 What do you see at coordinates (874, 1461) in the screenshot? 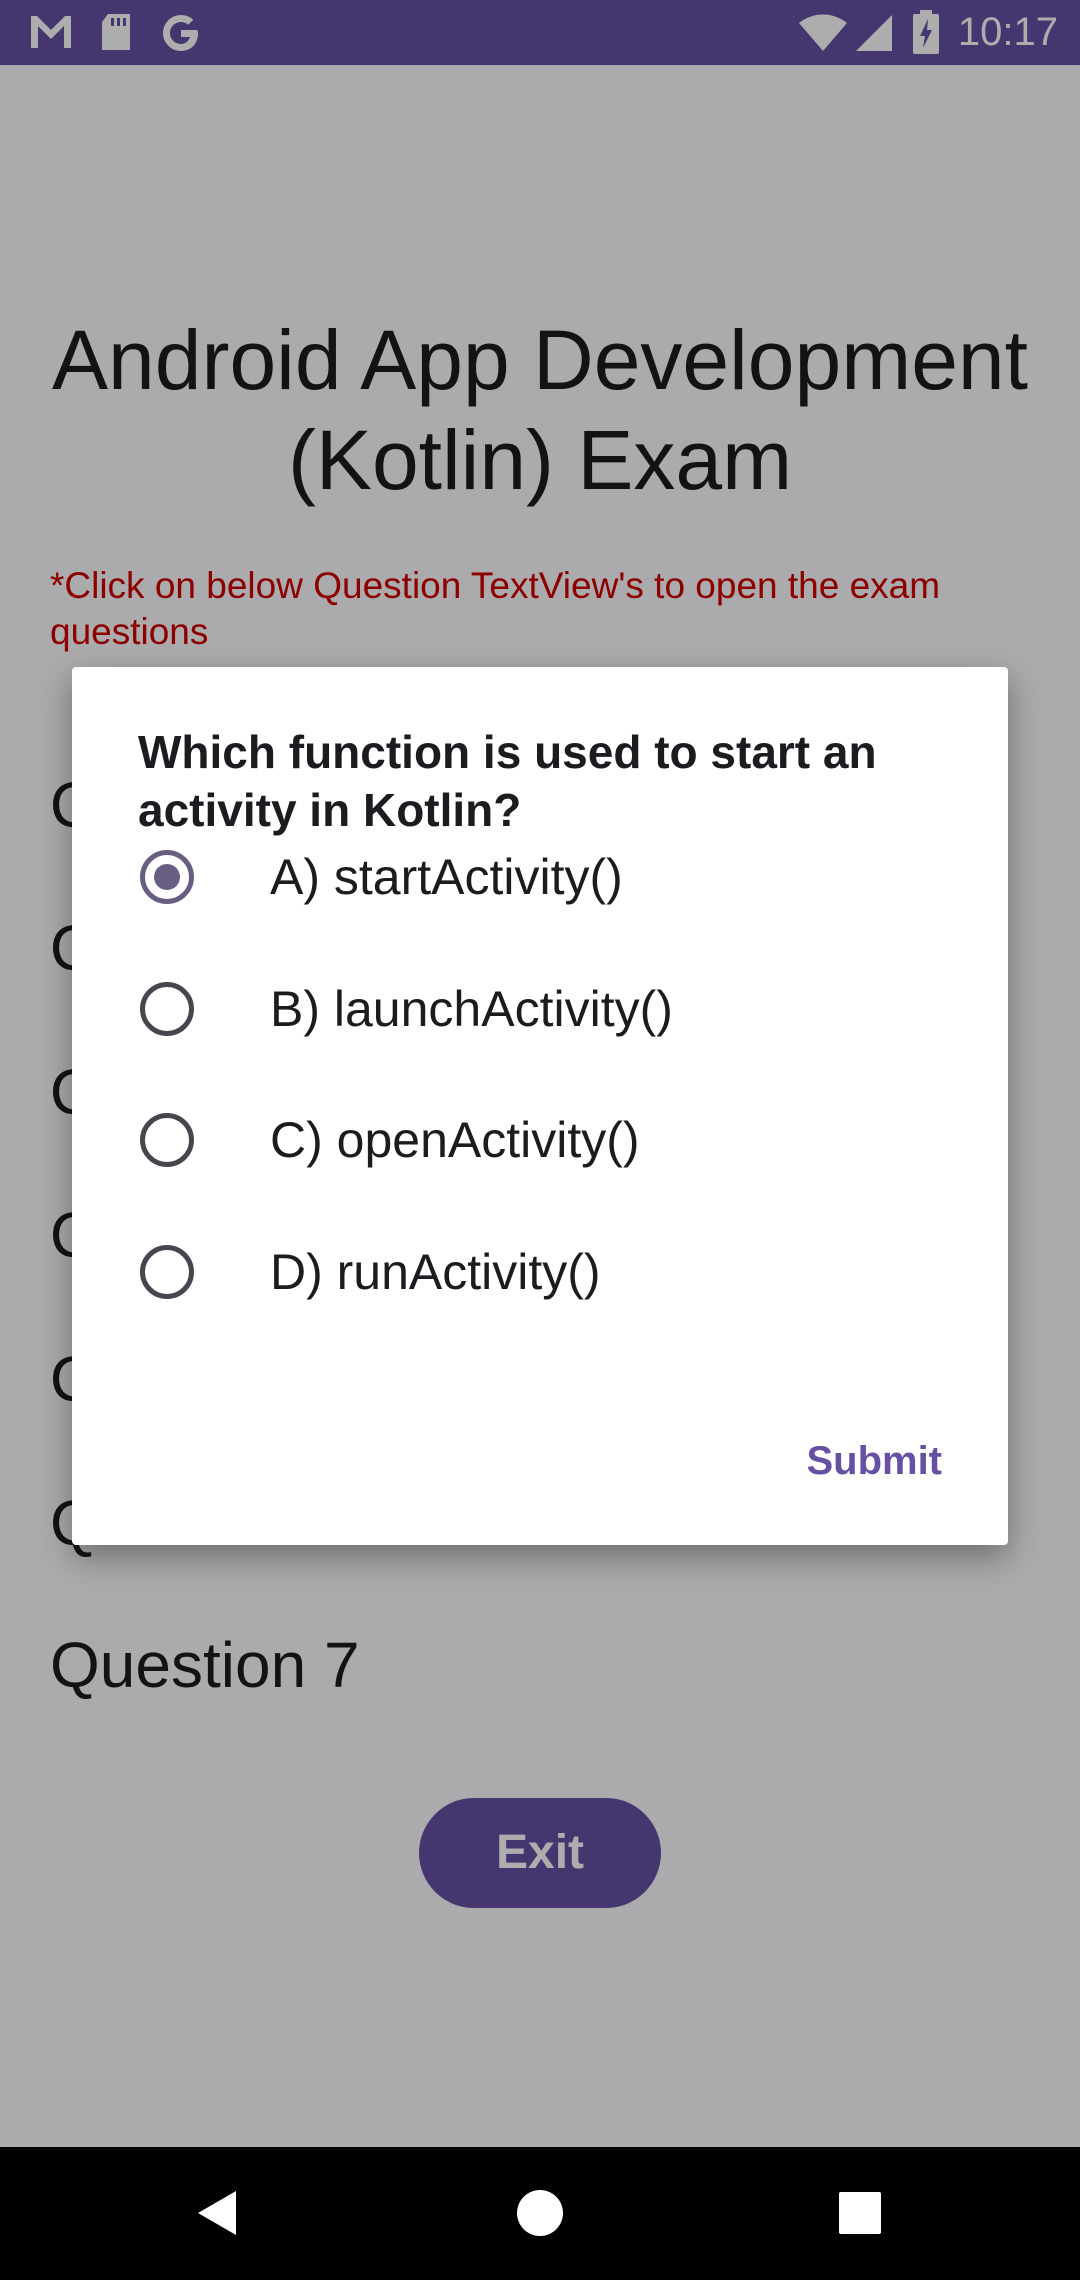
I see `submit-button: Submit` at bounding box center [874, 1461].